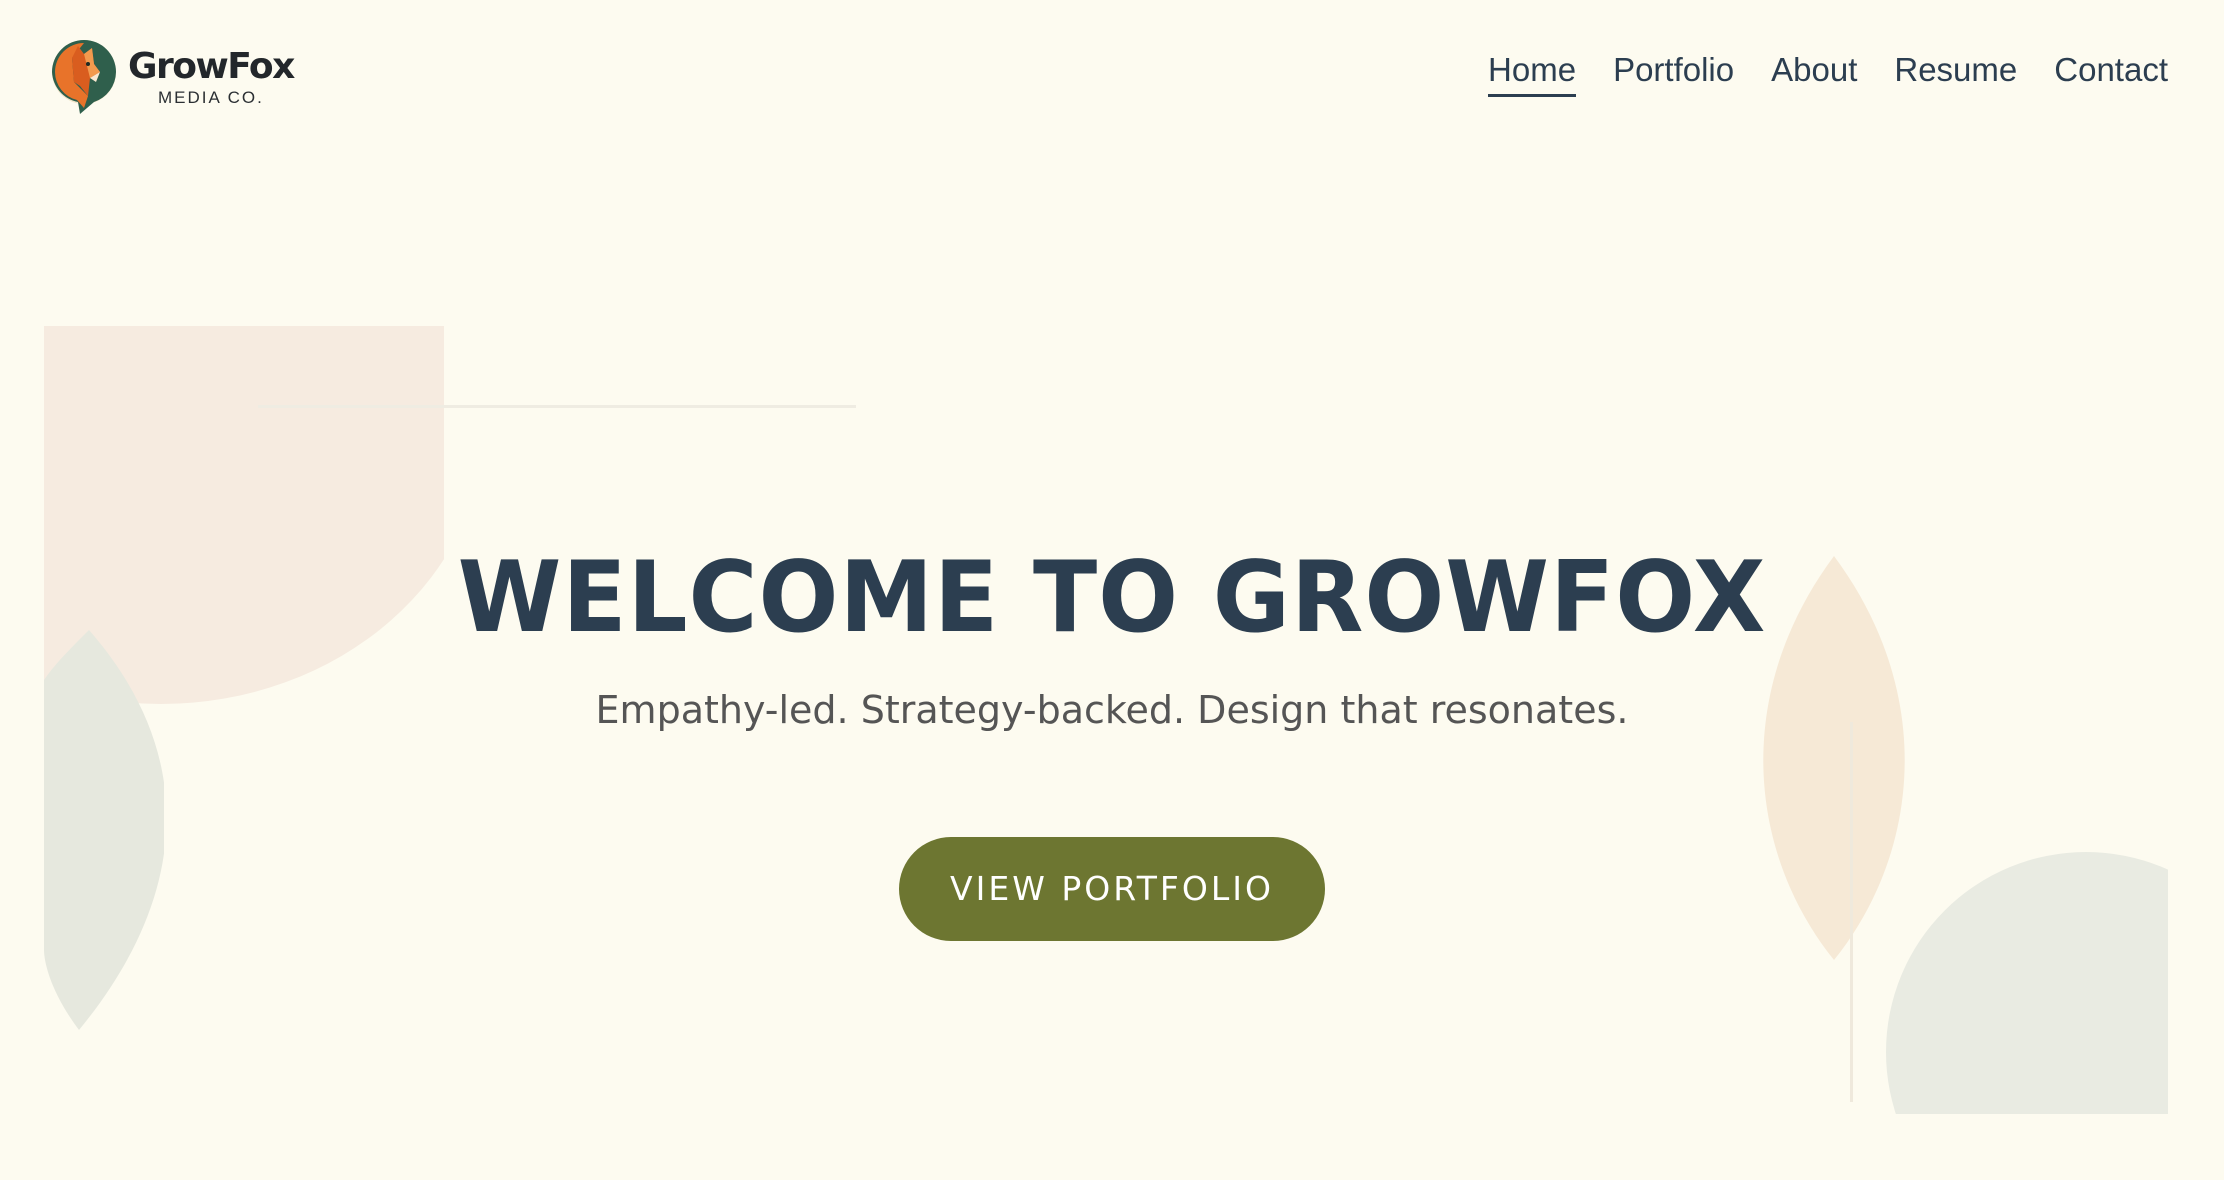  I want to click on nav-item-resume: Resume, so click(1955, 72).